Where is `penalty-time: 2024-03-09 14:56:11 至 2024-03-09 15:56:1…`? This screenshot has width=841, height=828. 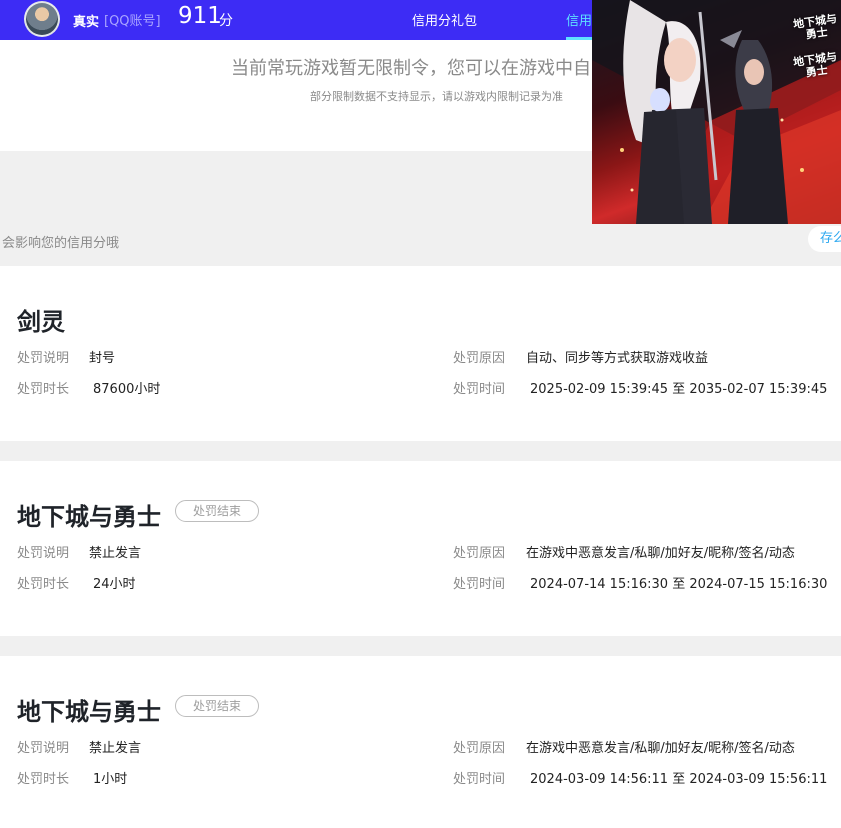
penalty-time: 2024-03-09 14:56:11 至 2024-03-09 15:56:1… is located at coordinates (679, 779).